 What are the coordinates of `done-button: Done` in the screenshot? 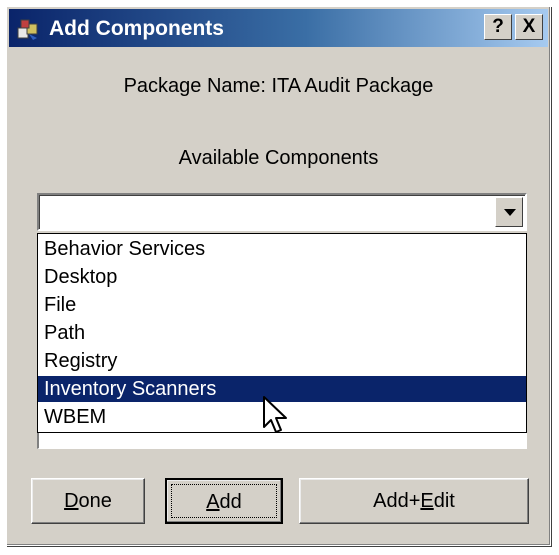 It's located at (88, 501).